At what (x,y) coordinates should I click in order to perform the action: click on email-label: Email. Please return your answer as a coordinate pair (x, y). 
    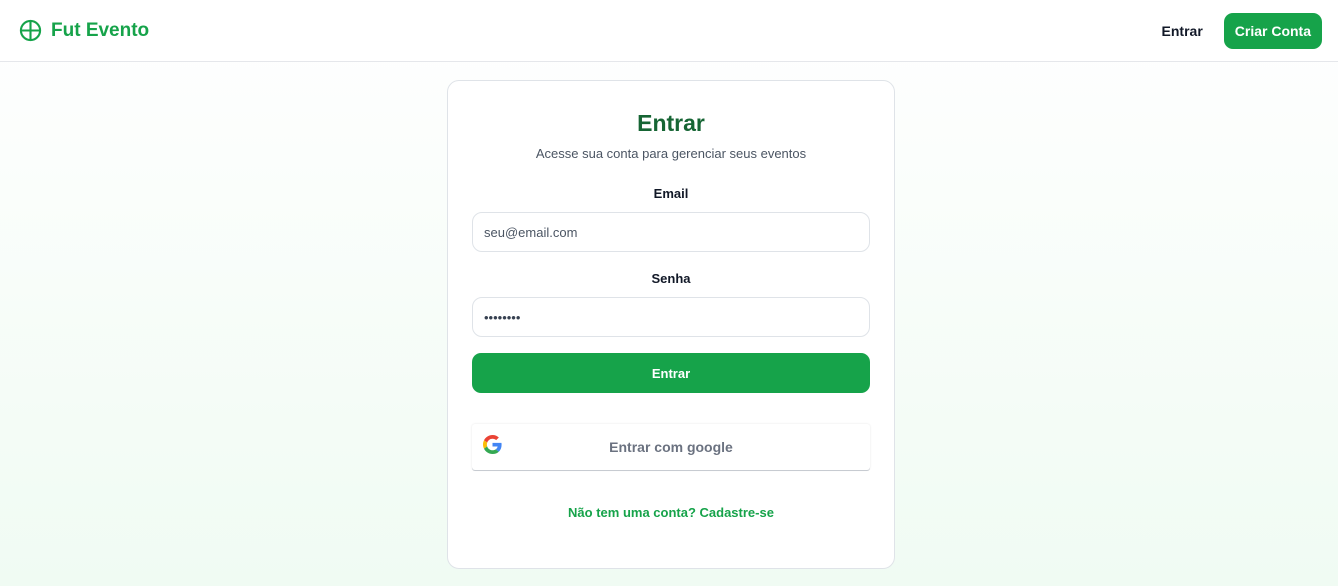
    Looking at the image, I should click on (671, 193).